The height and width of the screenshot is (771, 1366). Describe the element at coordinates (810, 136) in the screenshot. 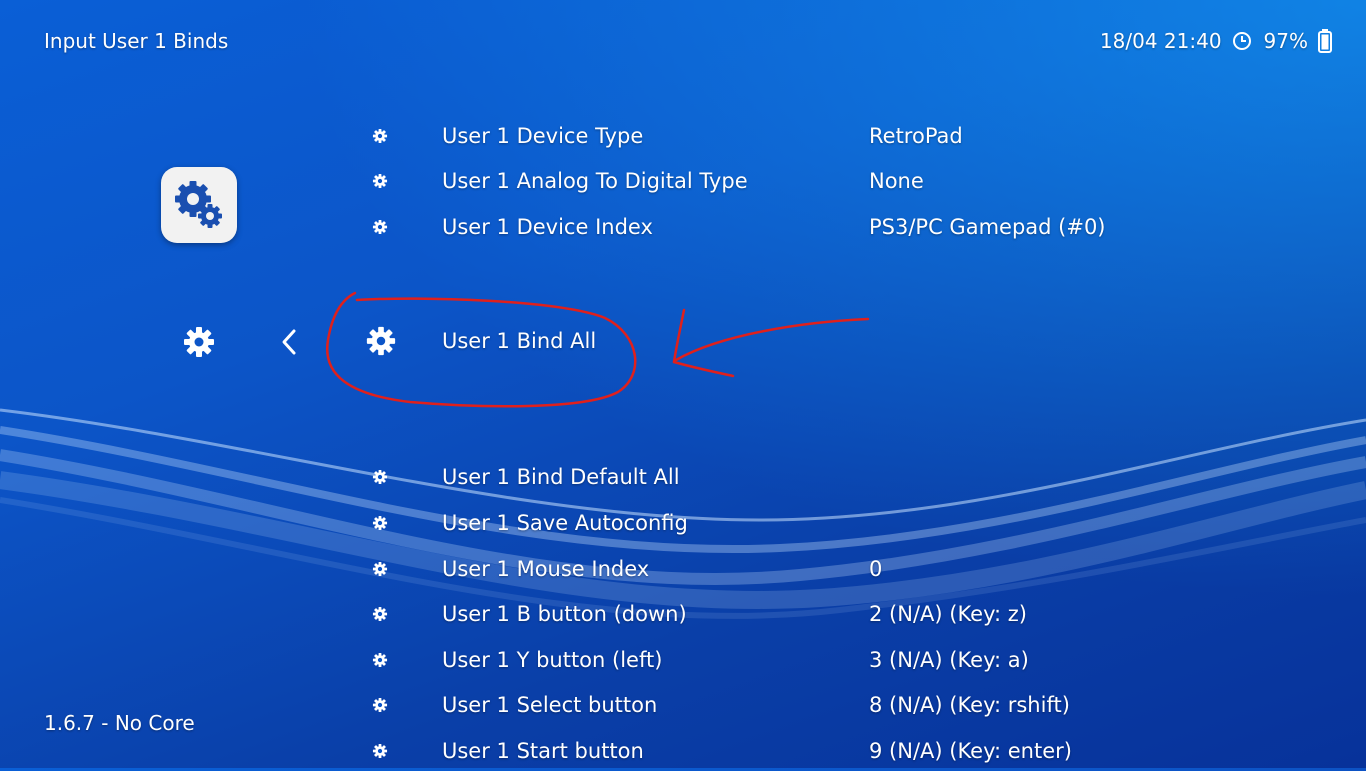

I see `menu-item: User 1 Device Type RetroPad` at that location.